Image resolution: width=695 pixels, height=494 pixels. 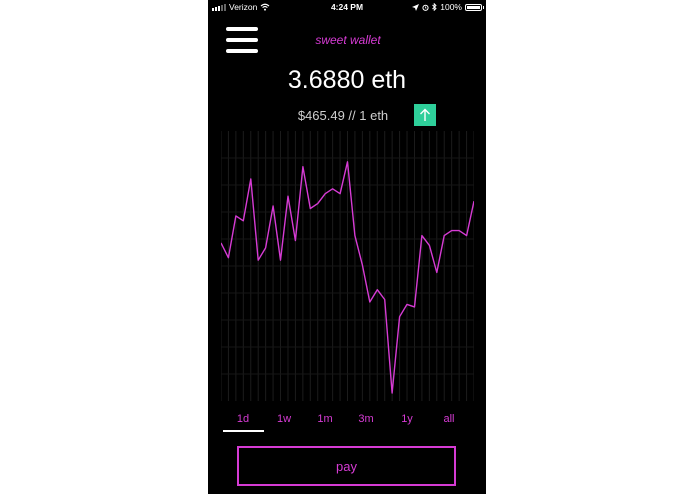 I want to click on app-title: sweet wallet, so click(x=348, y=40).